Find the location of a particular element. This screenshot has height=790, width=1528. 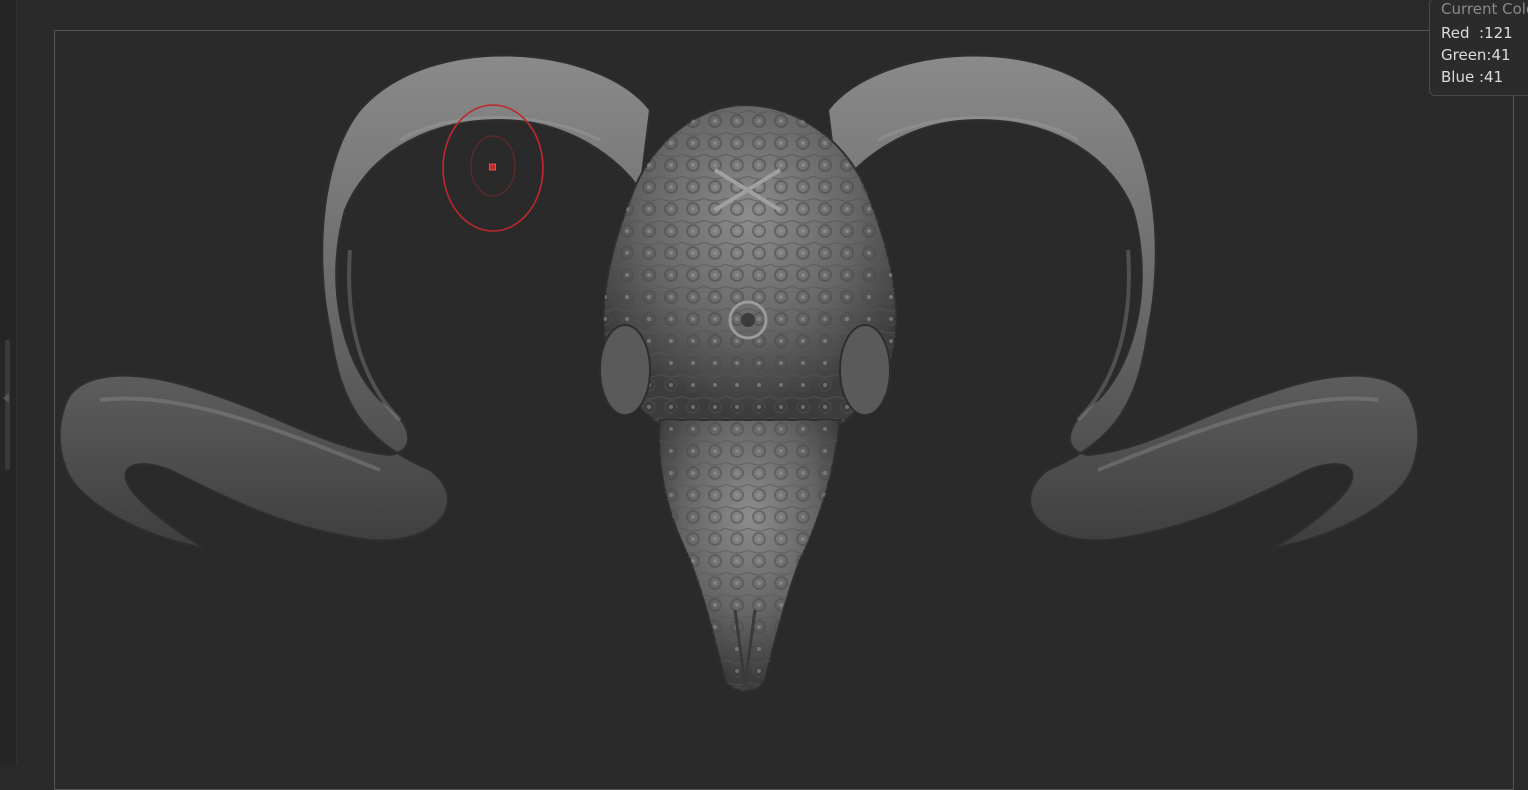

brush-center-dot is located at coordinates (492, 167).